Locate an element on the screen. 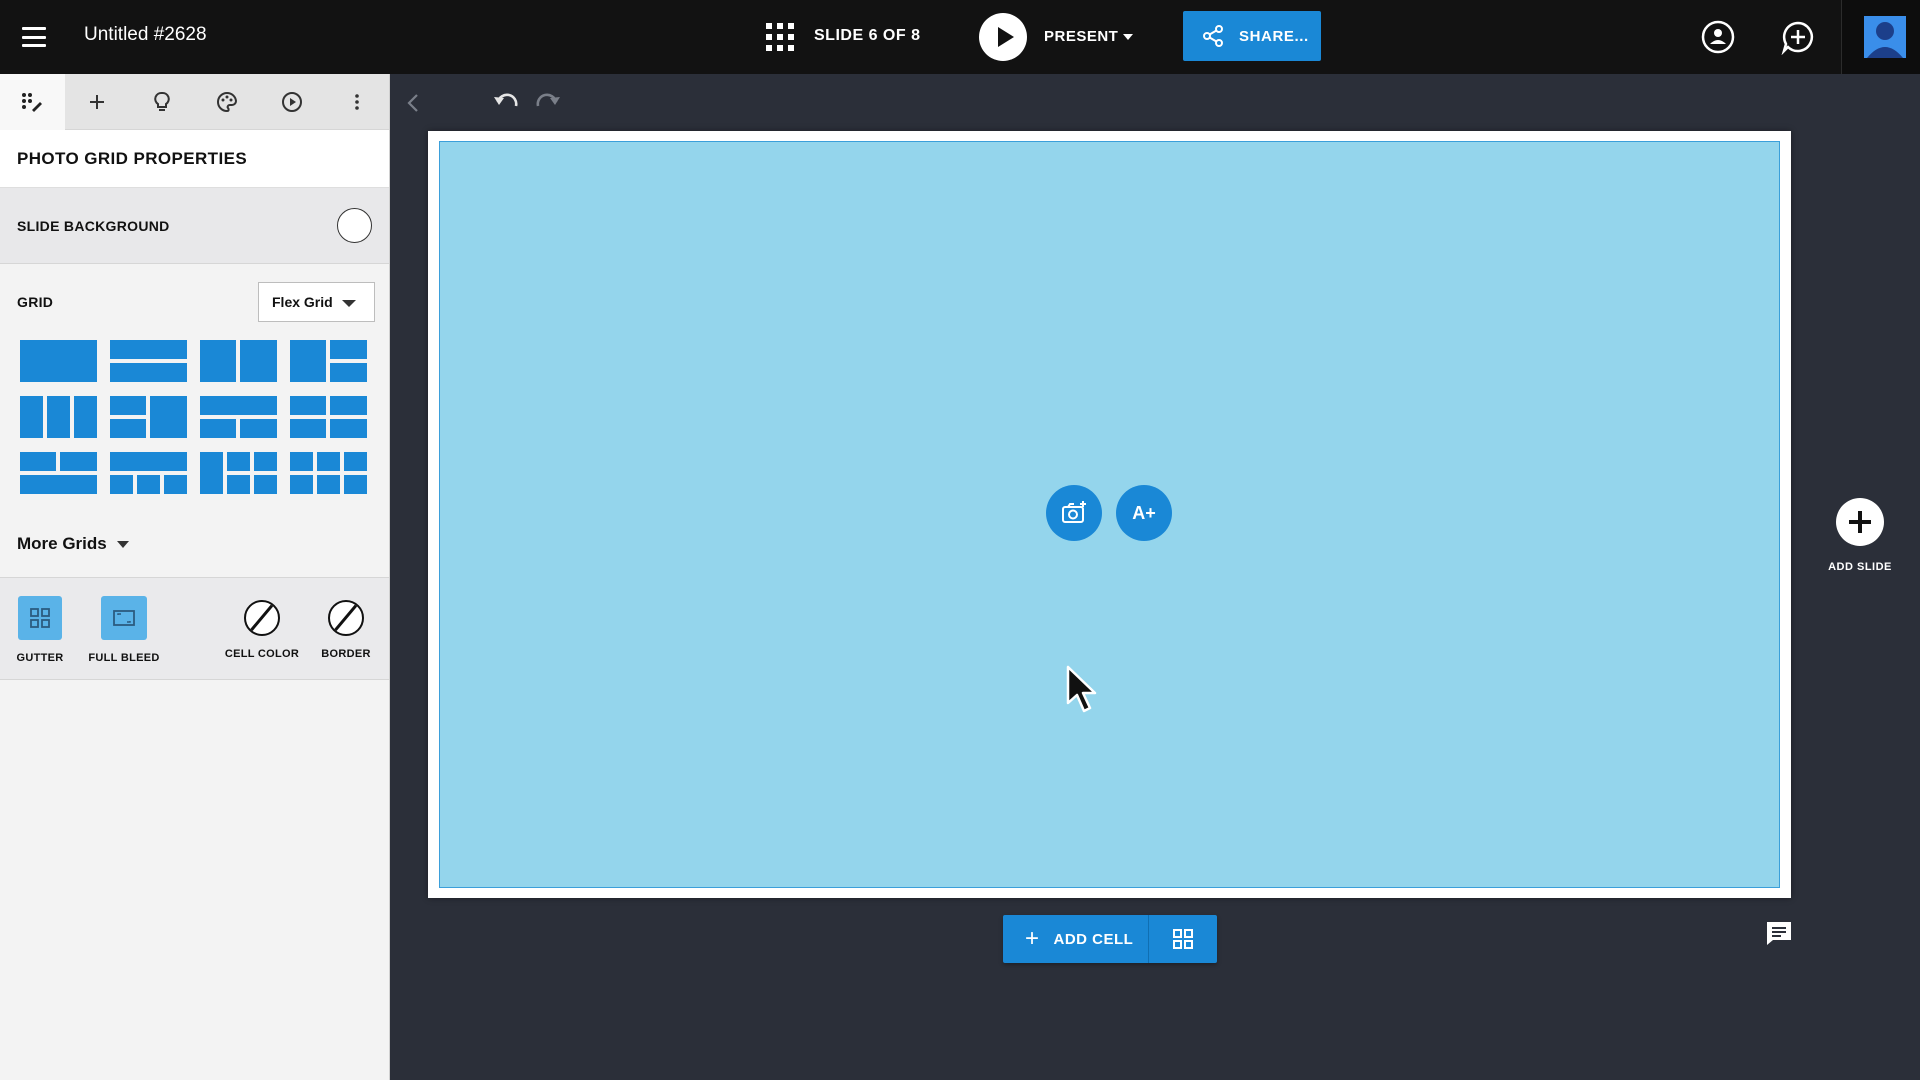 The width and height of the screenshot is (1920, 1080). grid-type-value: Flex Grid is located at coordinates (302, 302).